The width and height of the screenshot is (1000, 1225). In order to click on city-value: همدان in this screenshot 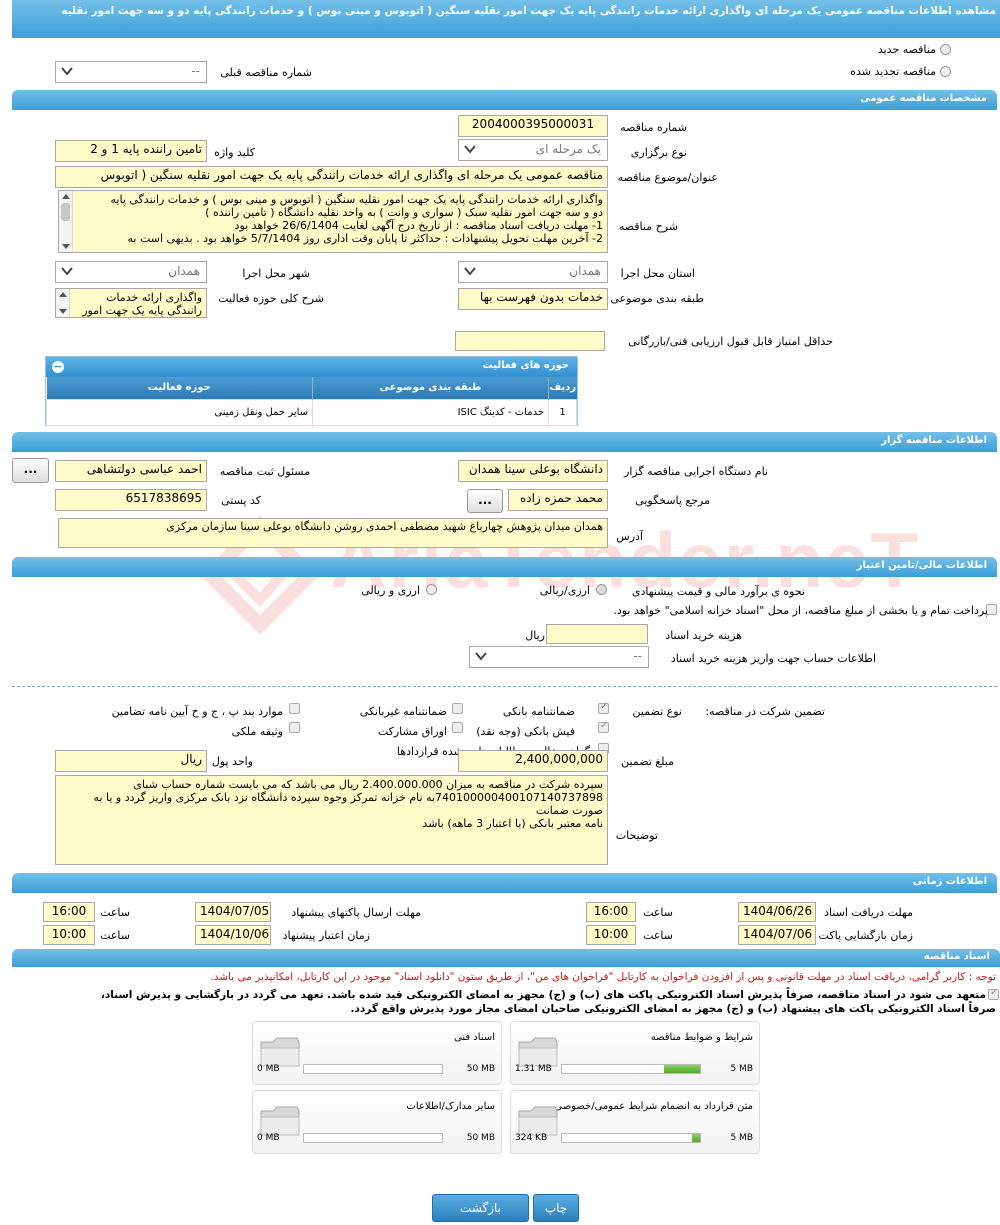, I will do `click(184, 271)`.